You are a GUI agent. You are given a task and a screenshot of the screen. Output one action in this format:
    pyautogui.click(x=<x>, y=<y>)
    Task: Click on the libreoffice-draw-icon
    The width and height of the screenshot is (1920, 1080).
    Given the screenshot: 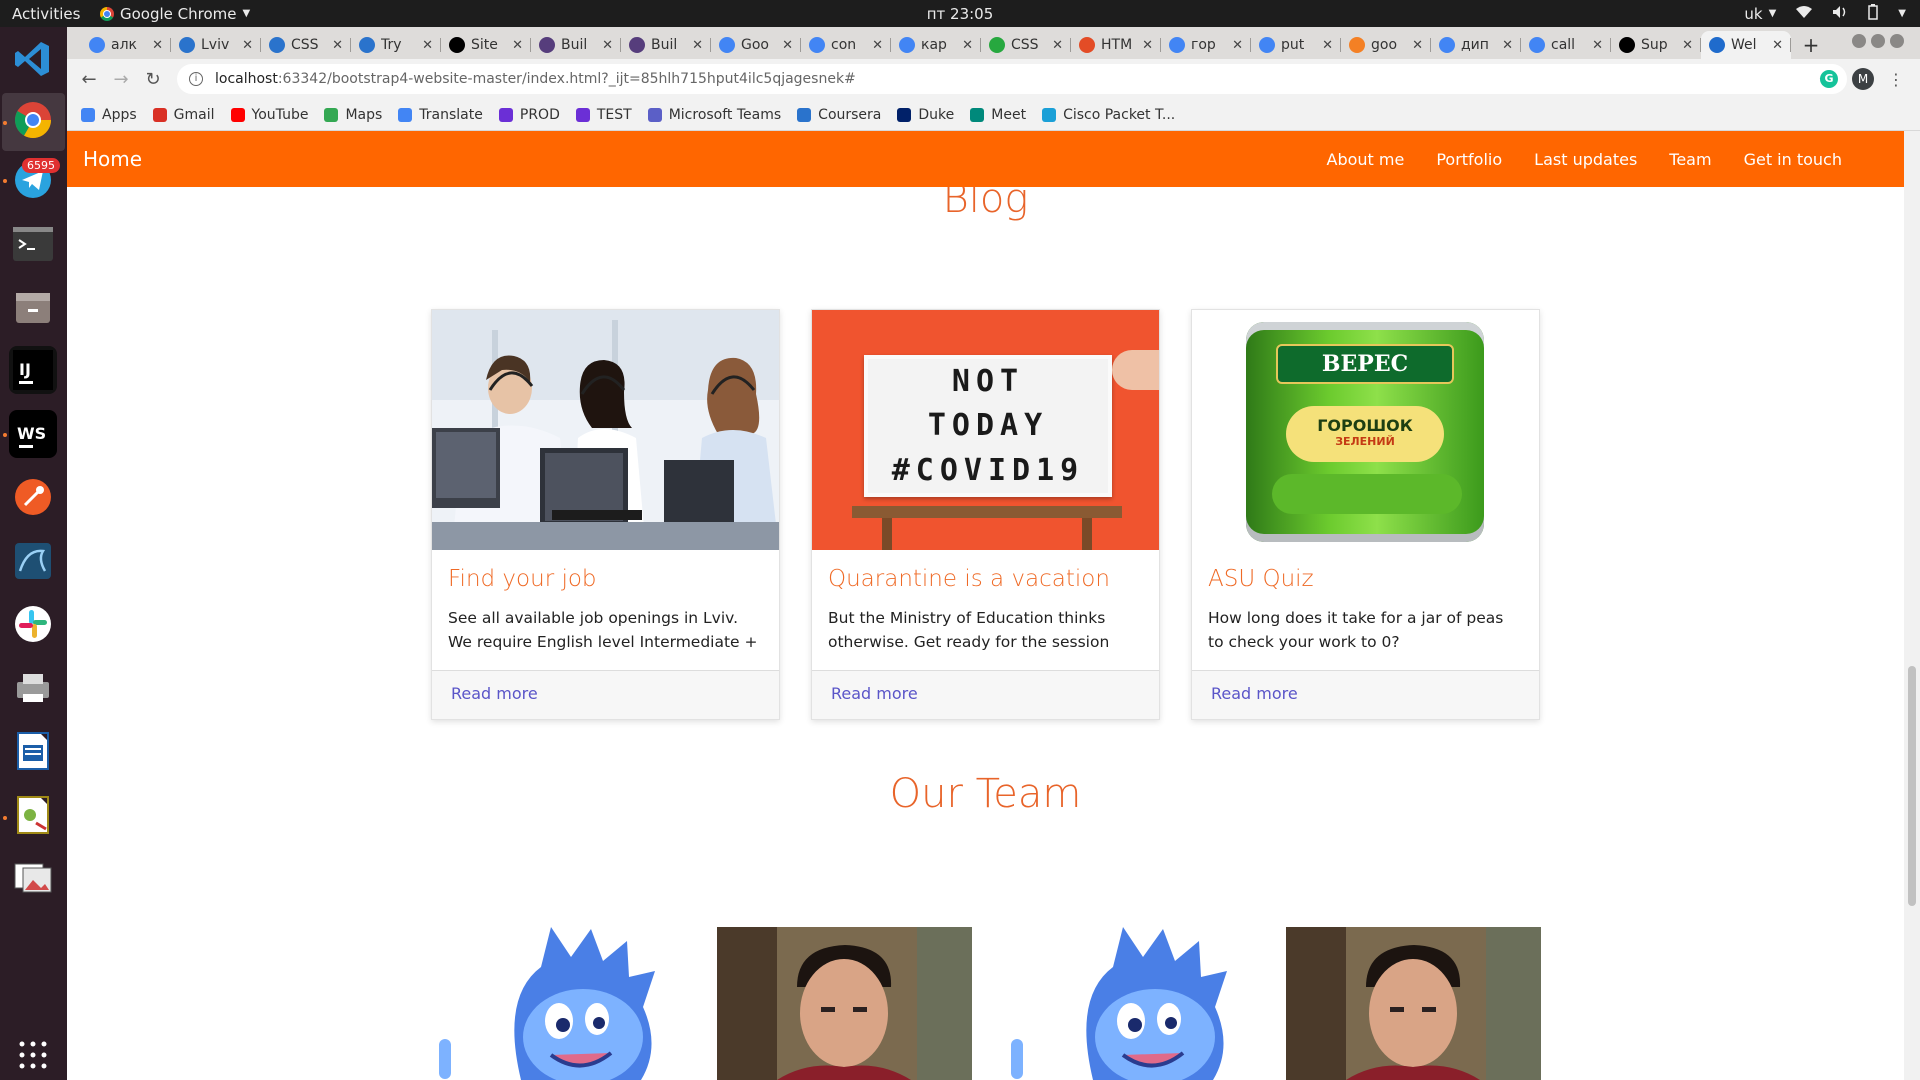 What is the action you would take?
    pyautogui.click(x=33, y=815)
    